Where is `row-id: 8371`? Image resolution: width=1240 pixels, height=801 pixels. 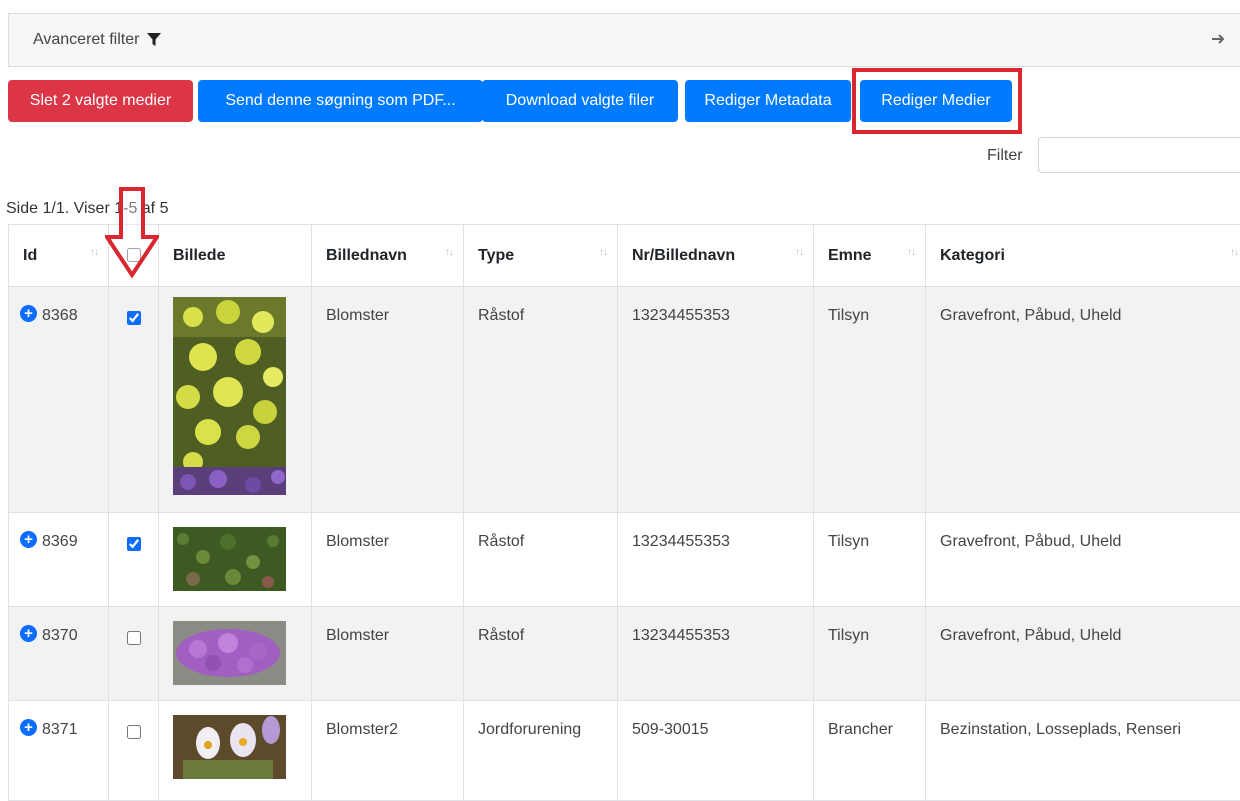
row-id: 8371 is located at coordinates (60, 729).